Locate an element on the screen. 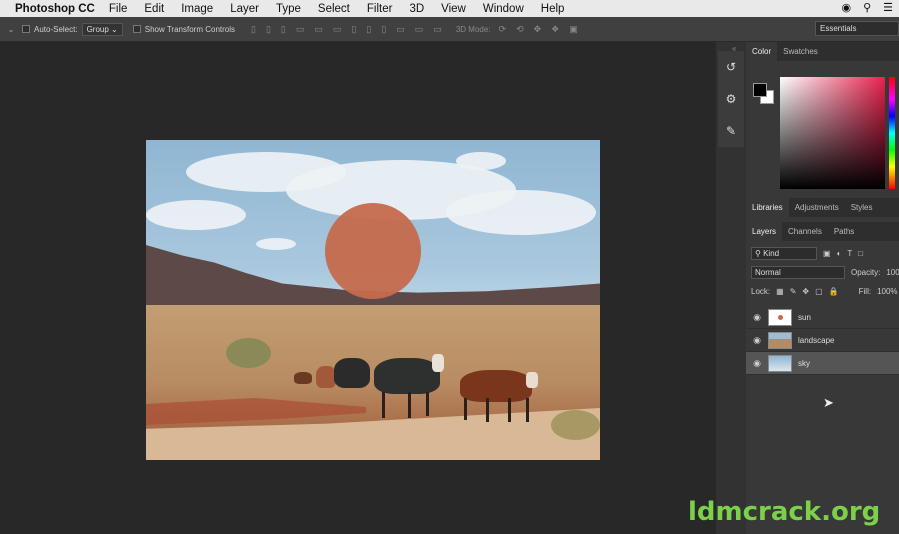 The width and height of the screenshot is (899, 534). opacity-value: 100% is located at coordinates (892, 272).